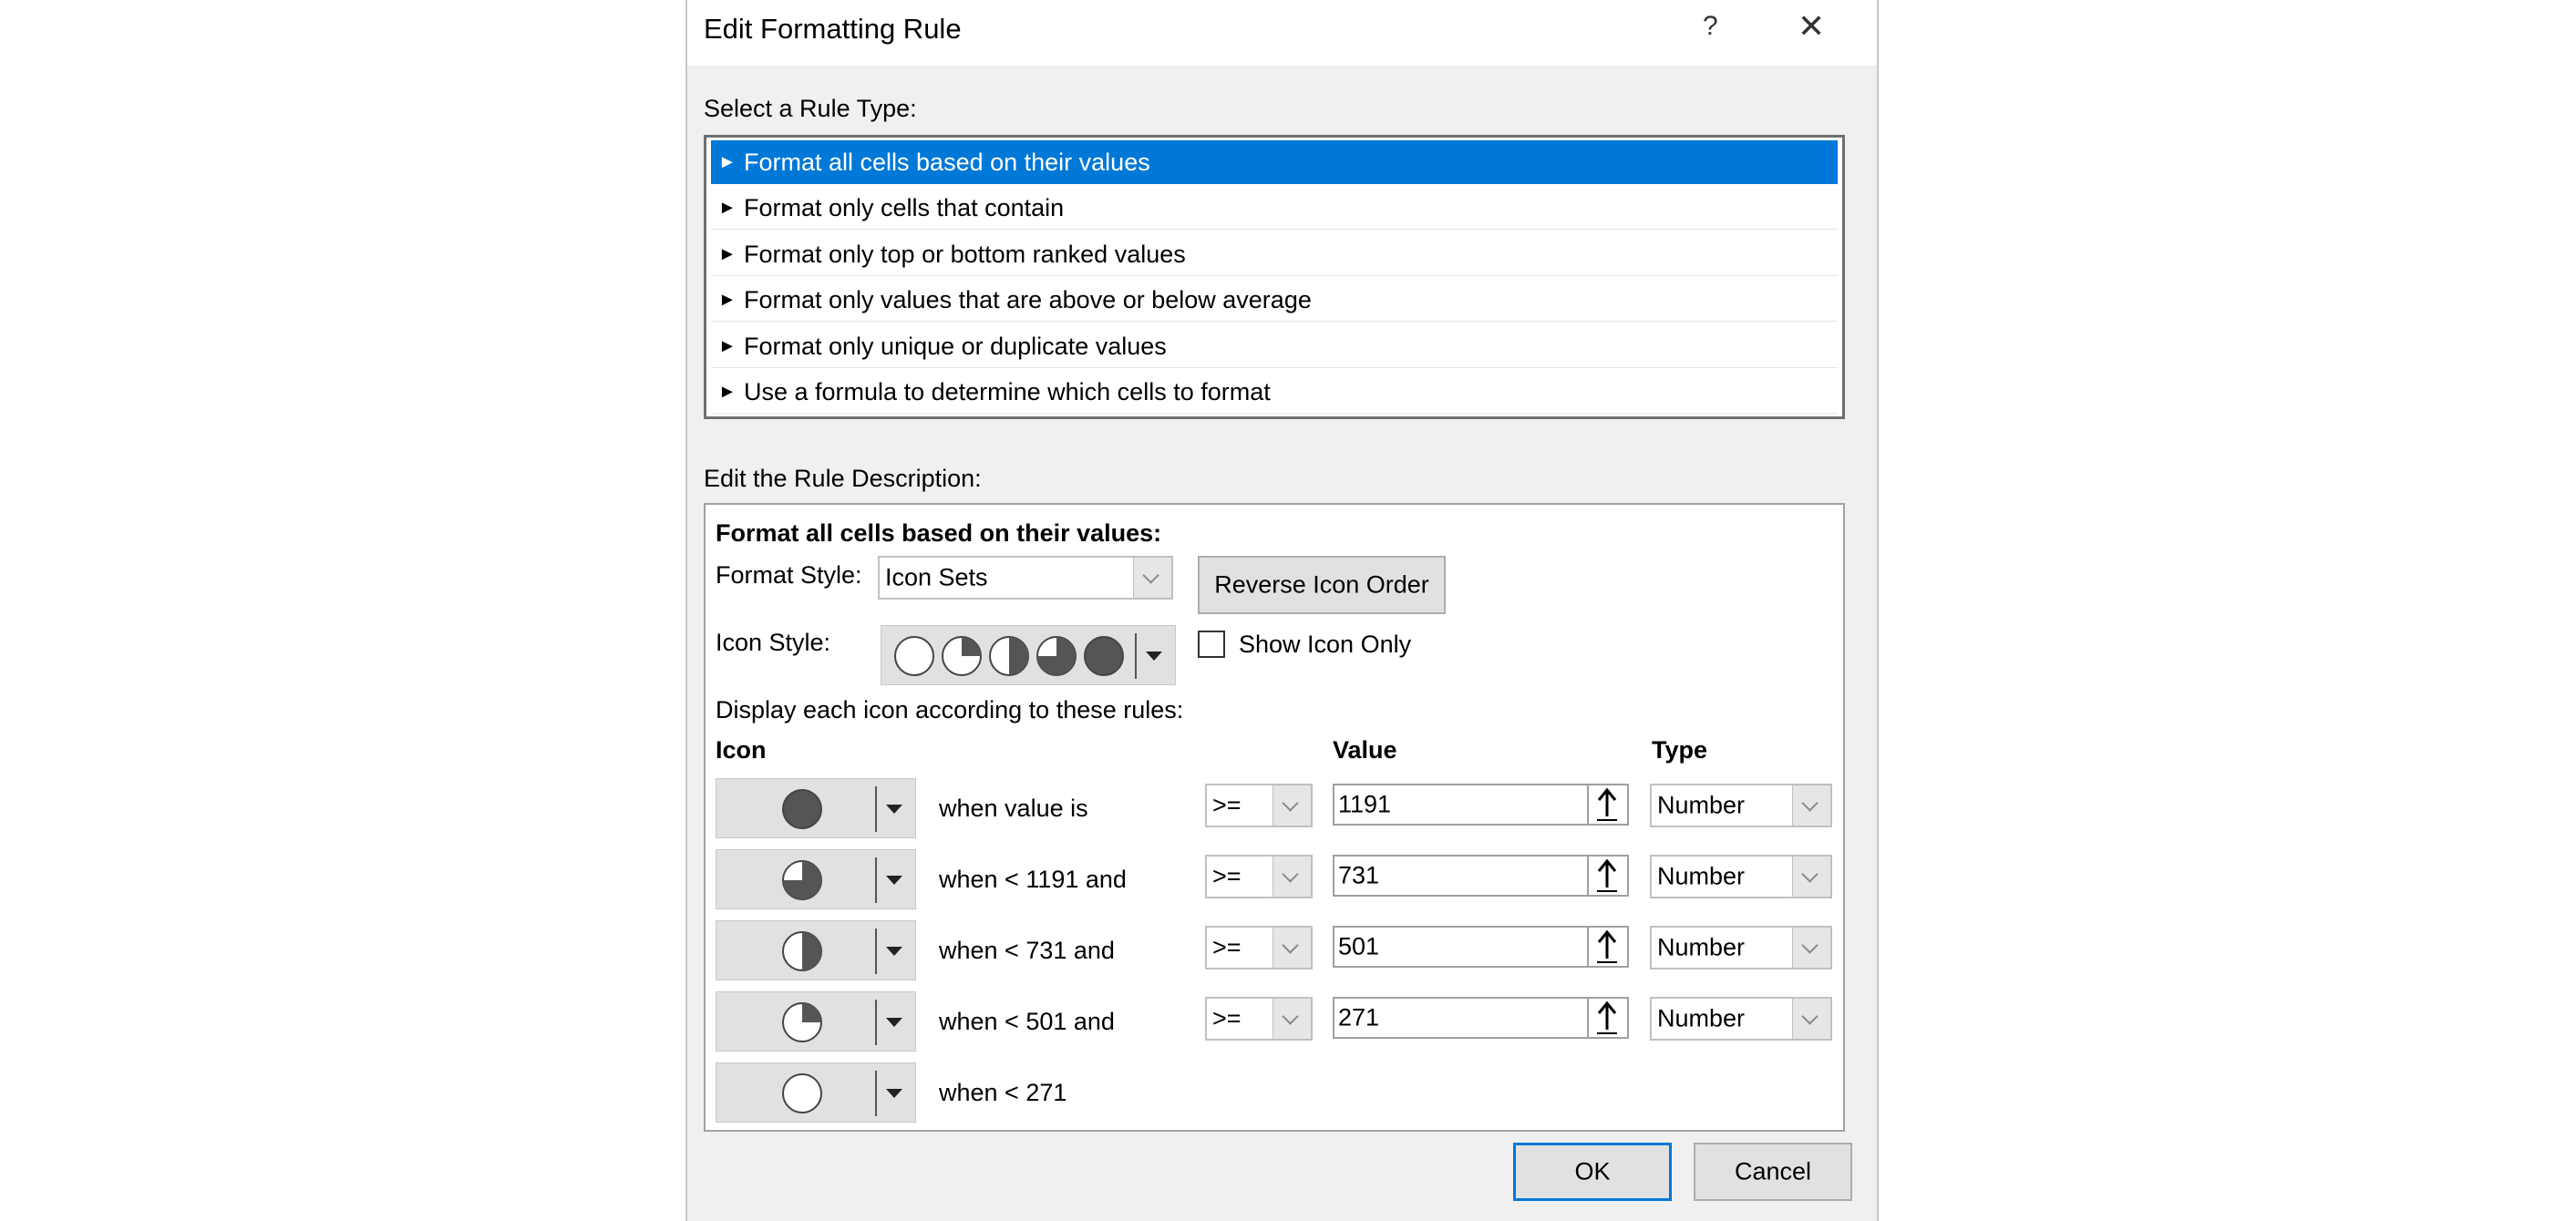  I want to click on cancel-label: Cancel, so click(1773, 1171).